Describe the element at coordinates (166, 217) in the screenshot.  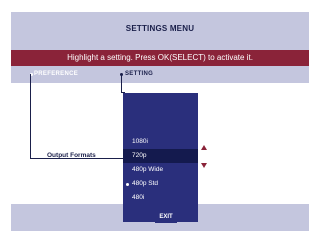
I see `exit-button: EXIT` at that location.